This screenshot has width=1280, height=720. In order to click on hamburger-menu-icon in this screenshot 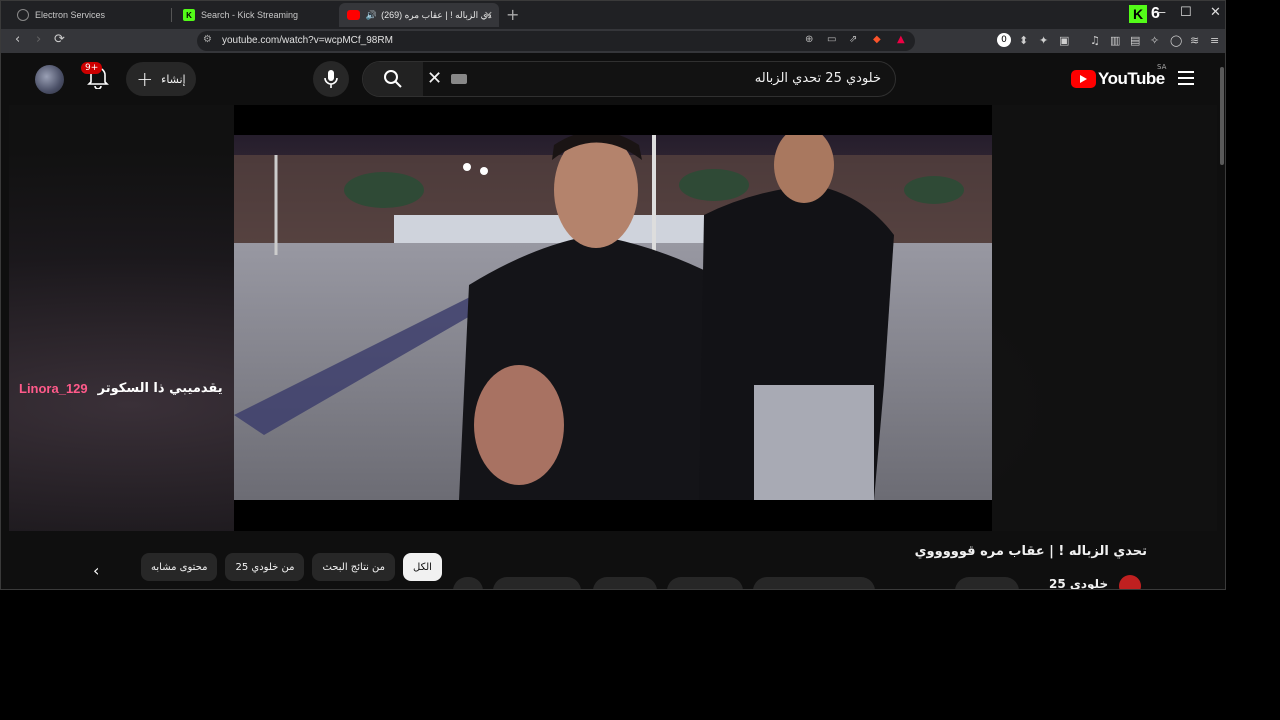, I will do `click(1186, 80)`.